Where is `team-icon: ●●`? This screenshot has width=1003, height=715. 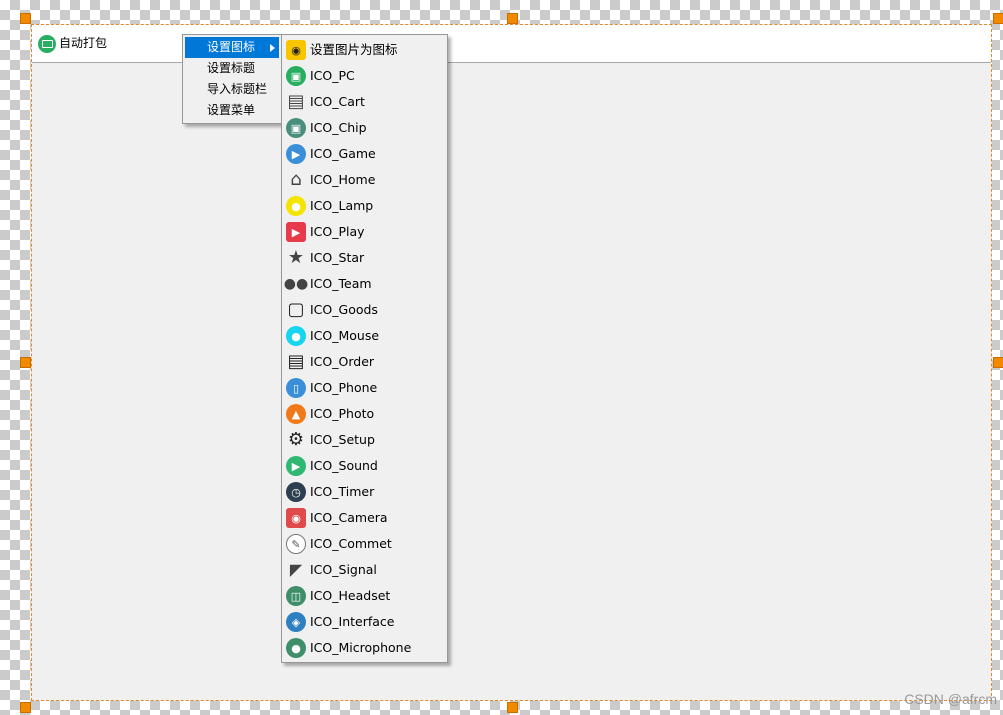 team-icon: ●● is located at coordinates (296, 284).